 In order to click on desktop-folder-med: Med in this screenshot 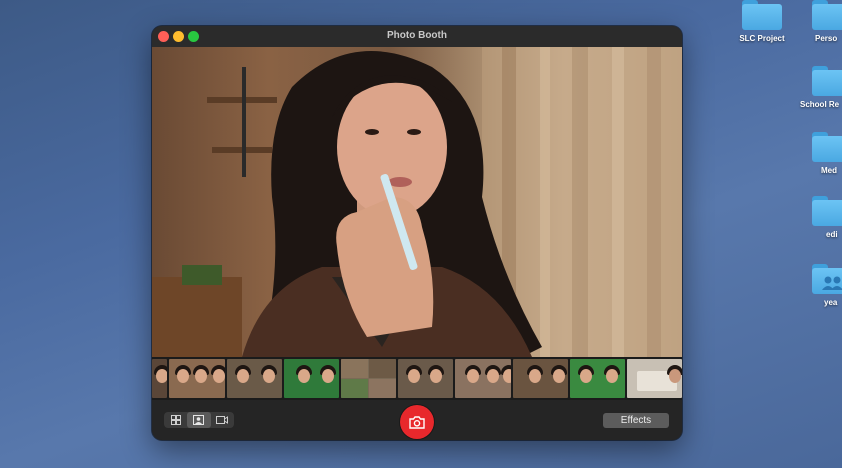, I will do `click(827, 153)`.